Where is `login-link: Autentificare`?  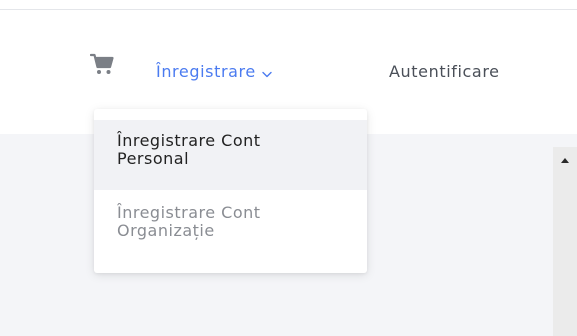
login-link: Autentificare is located at coordinates (444, 71).